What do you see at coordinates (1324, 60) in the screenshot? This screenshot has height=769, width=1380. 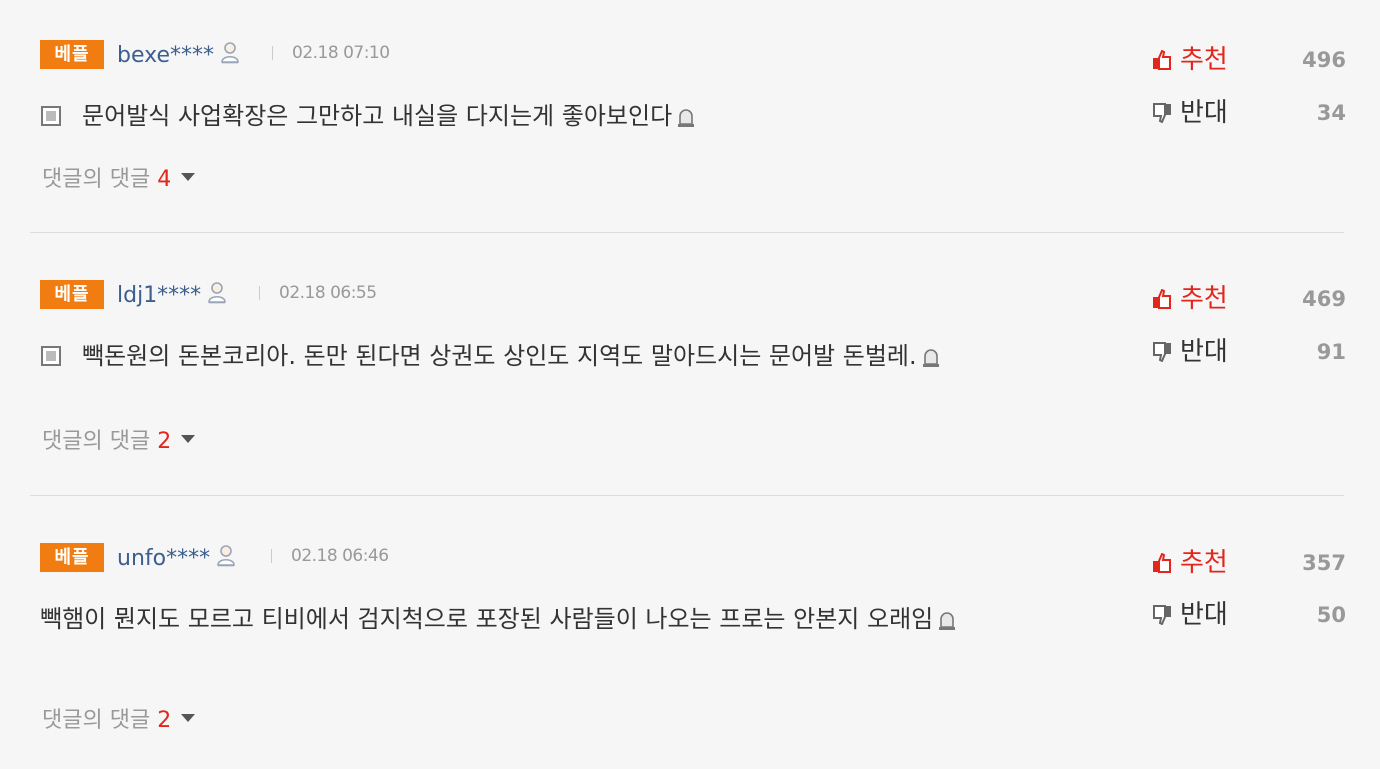 I see `upvote-count: 496` at bounding box center [1324, 60].